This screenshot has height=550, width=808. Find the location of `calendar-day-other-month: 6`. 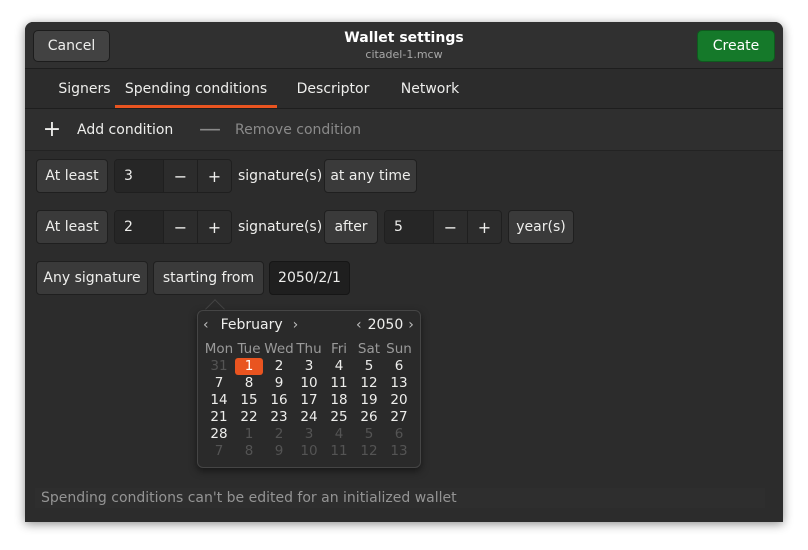

calendar-day-other-month: 6 is located at coordinates (399, 434).